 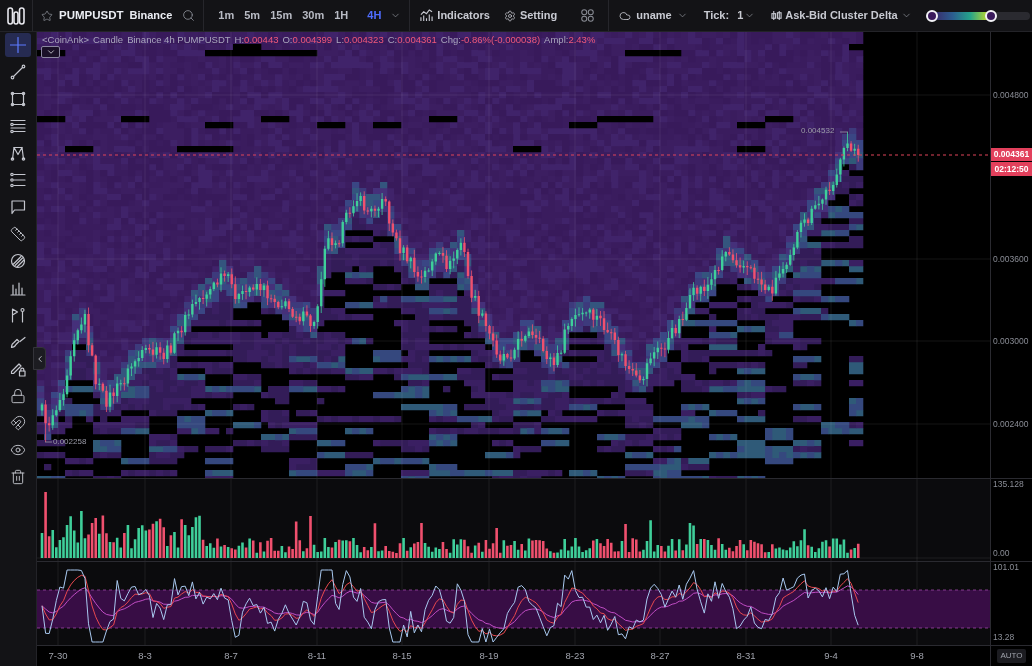 I want to click on trash-icon, so click(x=18, y=477).